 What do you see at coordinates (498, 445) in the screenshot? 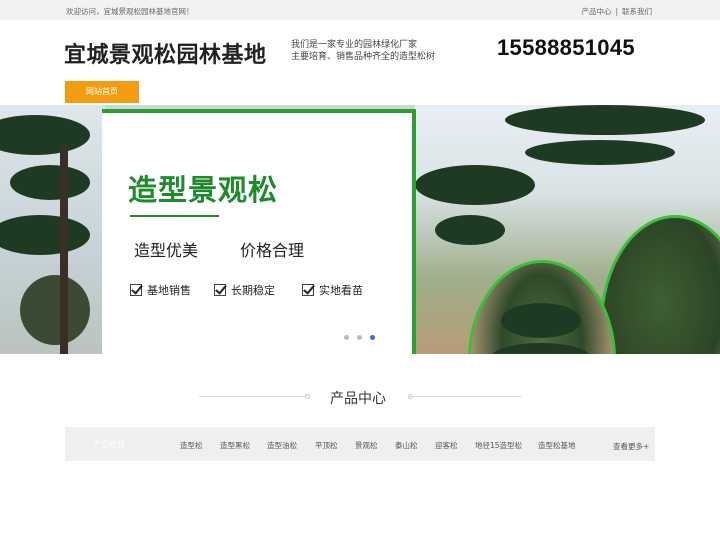
I see `category-link: 地径15造型松` at bounding box center [498, 445].